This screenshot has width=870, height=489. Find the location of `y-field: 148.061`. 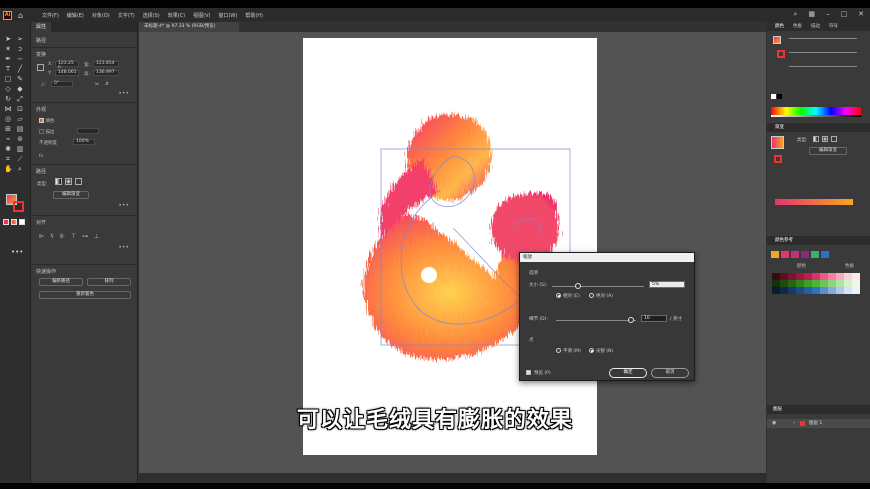

y-field: 148.061 is located at coordinates (67, 73).